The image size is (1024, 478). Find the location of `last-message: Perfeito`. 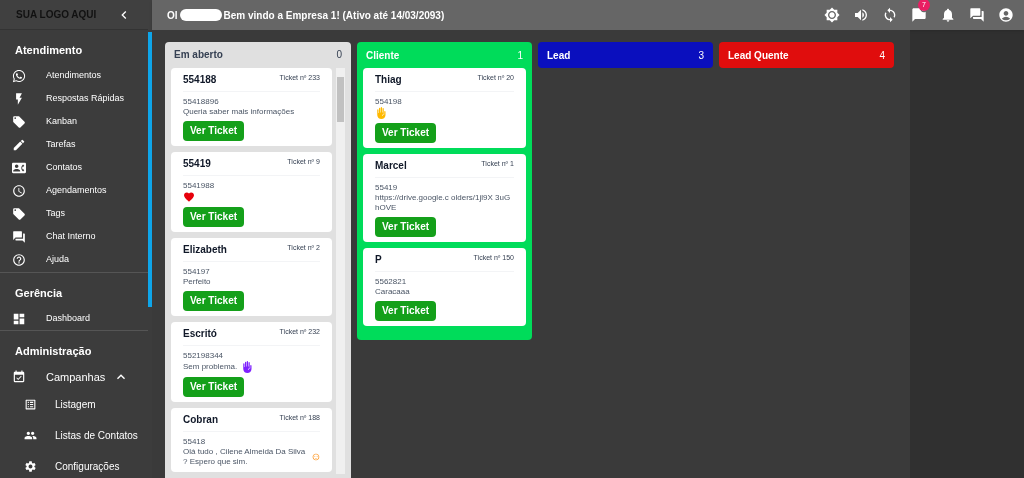

last-message: Perfeito is located at coordinates (197, 281).